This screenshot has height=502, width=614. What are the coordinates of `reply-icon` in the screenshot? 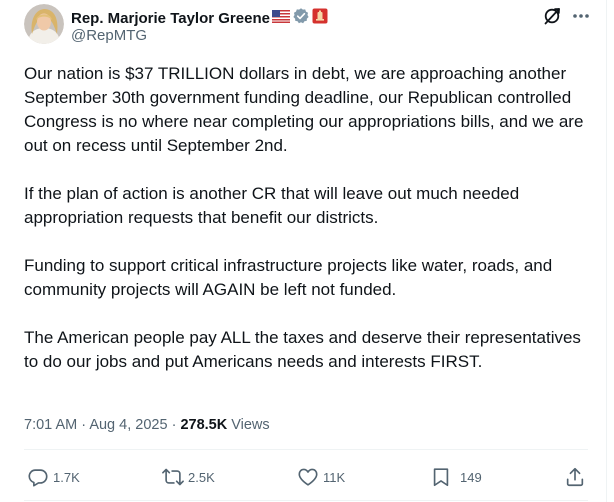 It's located at (38, 478).